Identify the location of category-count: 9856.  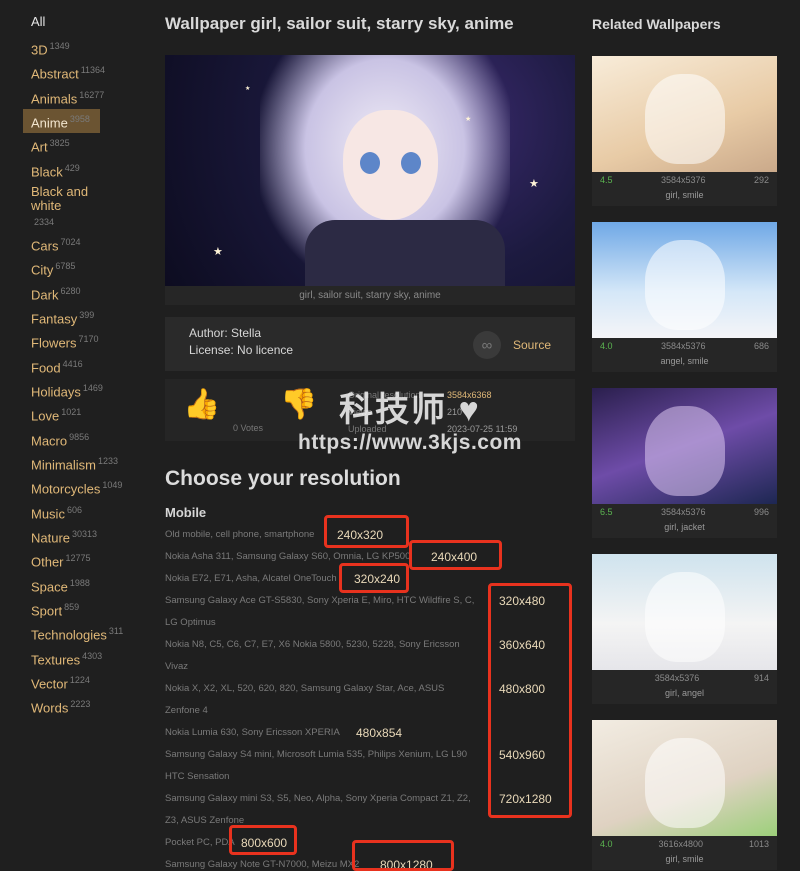
(79, 436).